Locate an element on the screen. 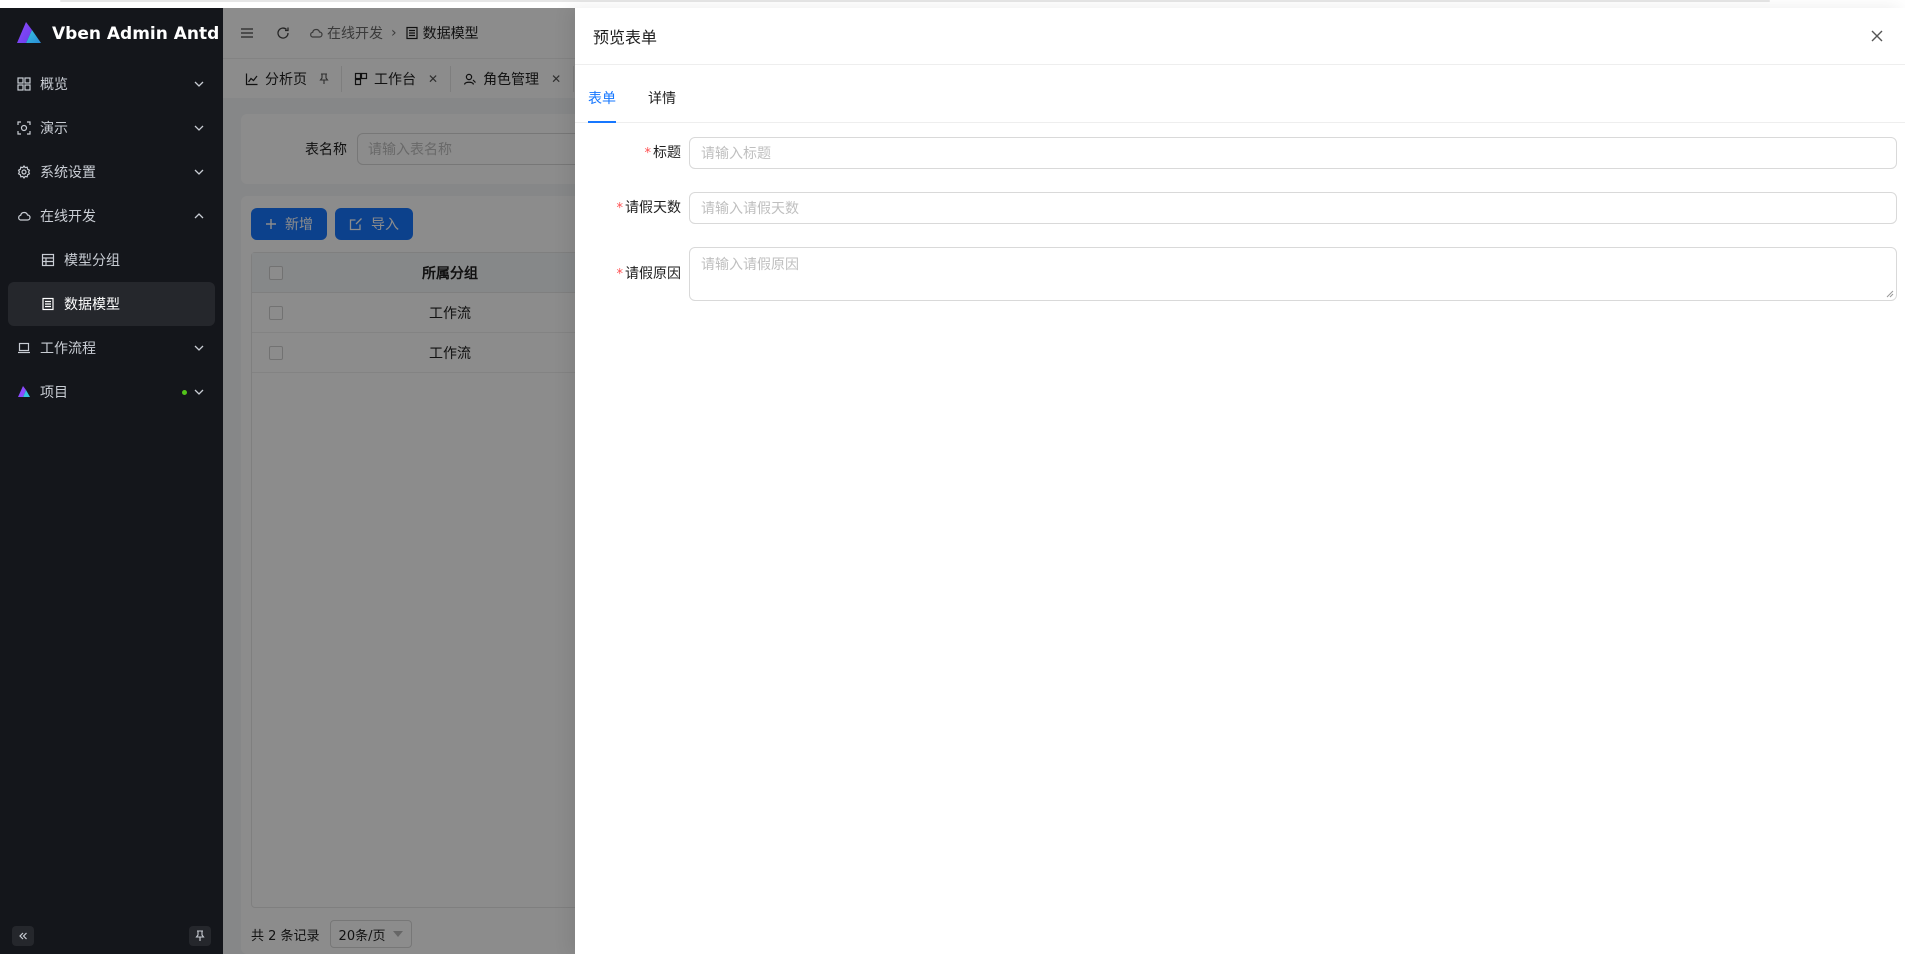  double-chevron-left-icon is located at coordinates (23, 936).